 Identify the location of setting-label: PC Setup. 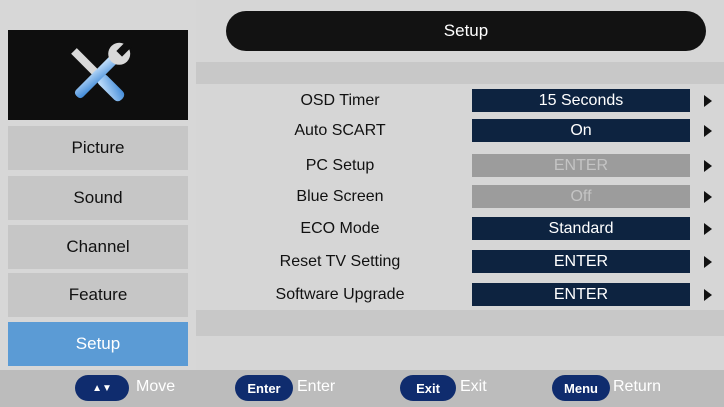
(340, 165).